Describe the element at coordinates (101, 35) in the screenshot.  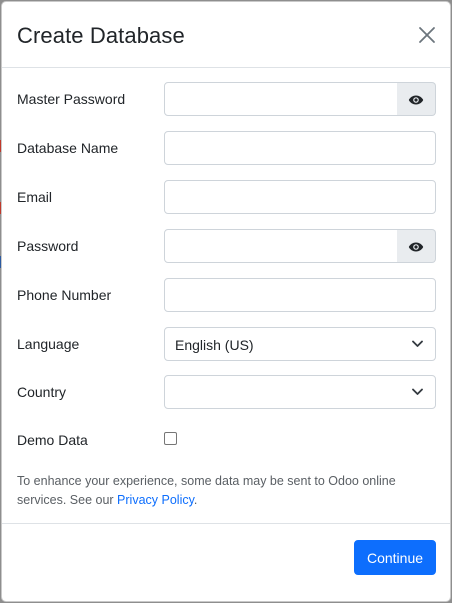
I see `dialog-title: Create Database` at that location.